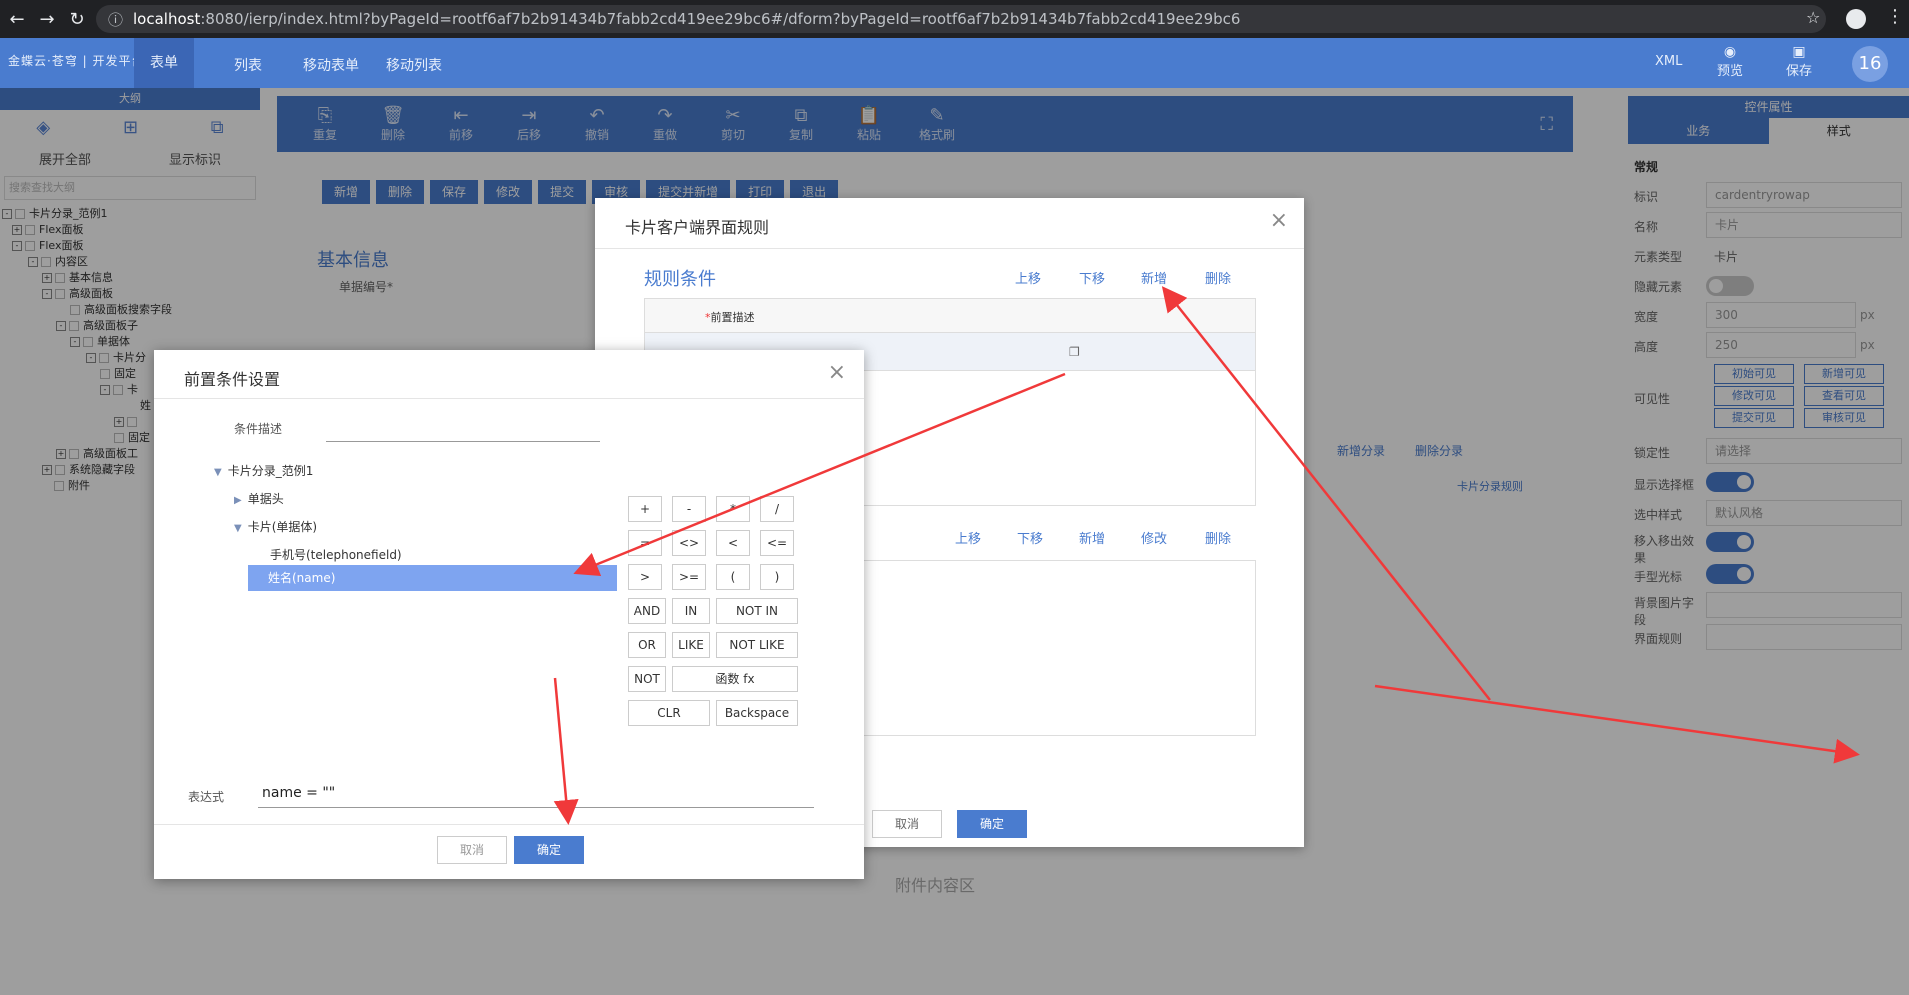 Image resolution: width=1909 pixels, height=995 pixels. Describe the element at coordinates (697, 227) in the screenshot. I see `rule-dialog-title: 卡片客户端界面规则` at that location.